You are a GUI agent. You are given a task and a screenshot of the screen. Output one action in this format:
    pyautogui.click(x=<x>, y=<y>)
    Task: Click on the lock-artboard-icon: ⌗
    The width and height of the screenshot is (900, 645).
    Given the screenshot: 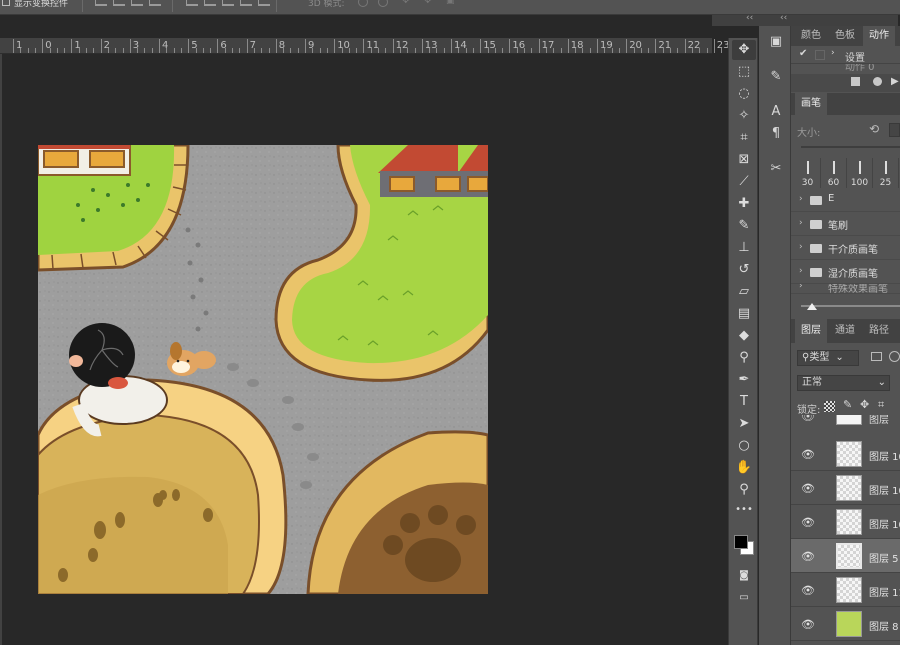 What is the action you would take?
    pyautogui.click(x=881, y=405)
    